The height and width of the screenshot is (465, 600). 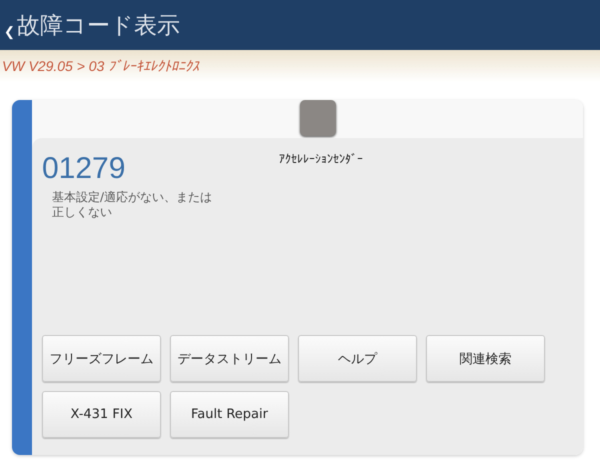 What do you see at coordinates (485, 358) in the screenshot?
I see `action-button: 関連検索` at bounding box center [485, 358].